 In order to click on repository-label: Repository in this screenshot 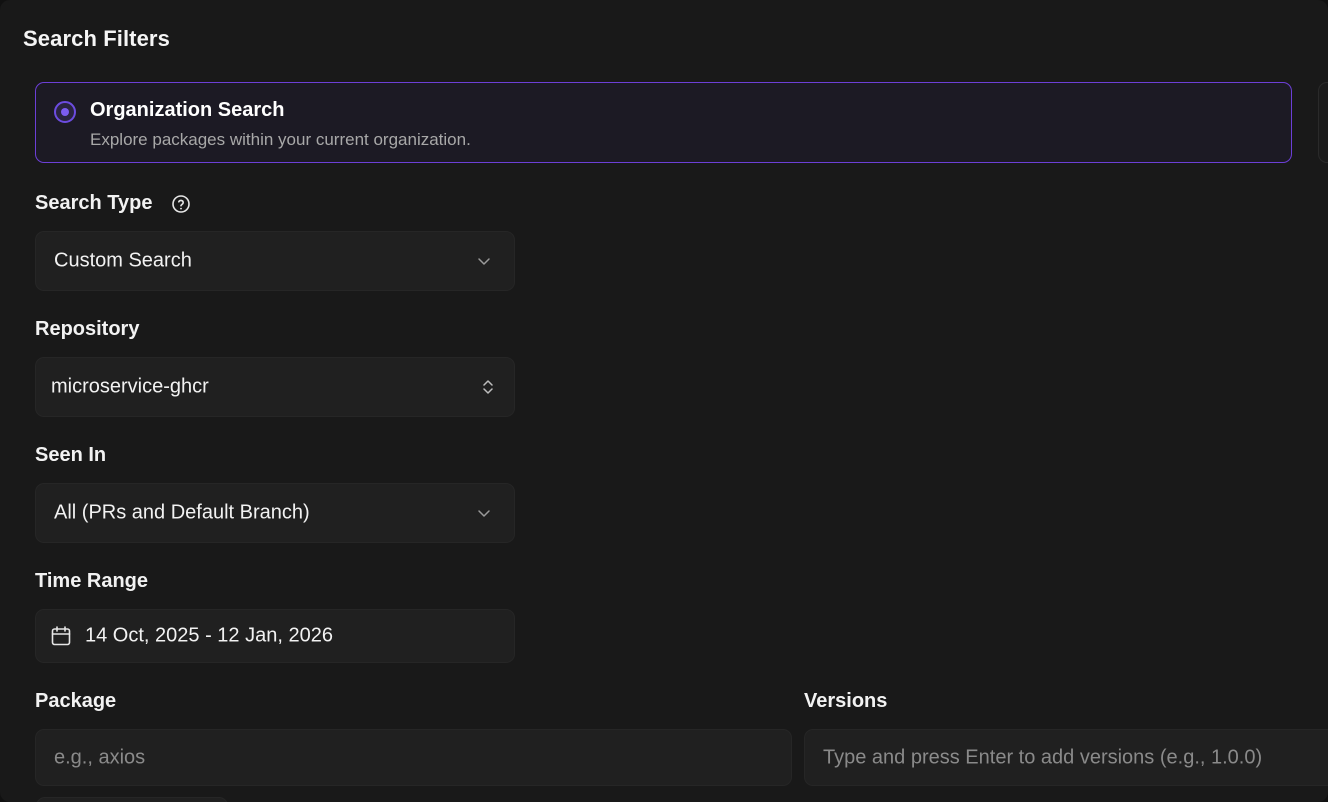, I will do `click(87, 329)`.